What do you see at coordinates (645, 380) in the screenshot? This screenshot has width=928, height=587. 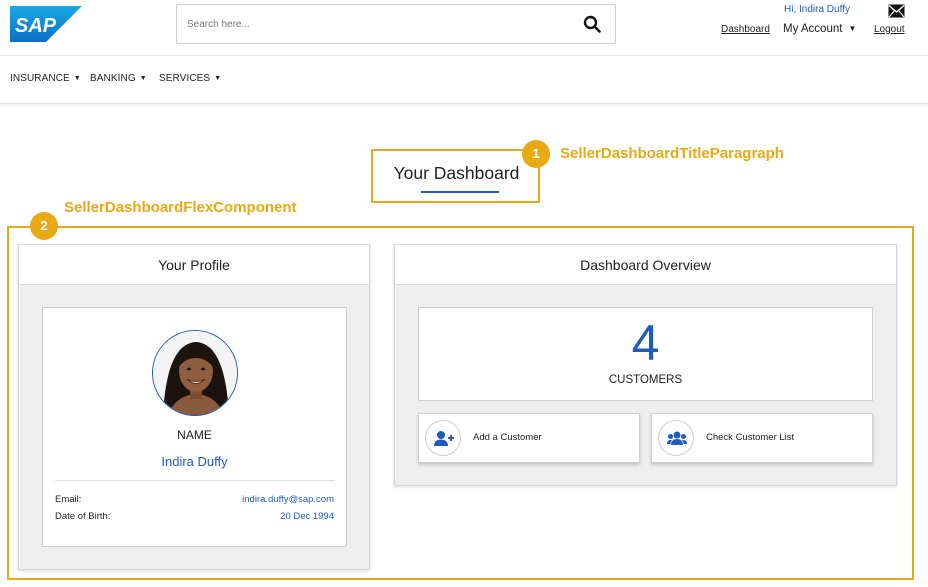 I see `customer-count-label: CUSTOMERS` at bounding box center [645, 380].